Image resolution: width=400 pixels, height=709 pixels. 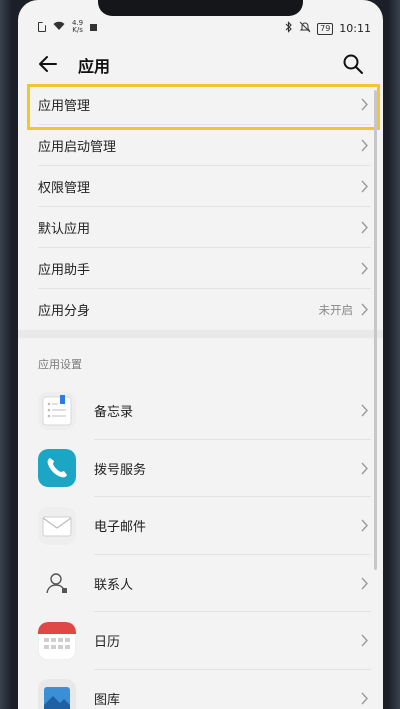 What do you see at coordinates (200, 64) in the screenshot?
I see `app-bar: 应用` at bounding box center [200, 64].